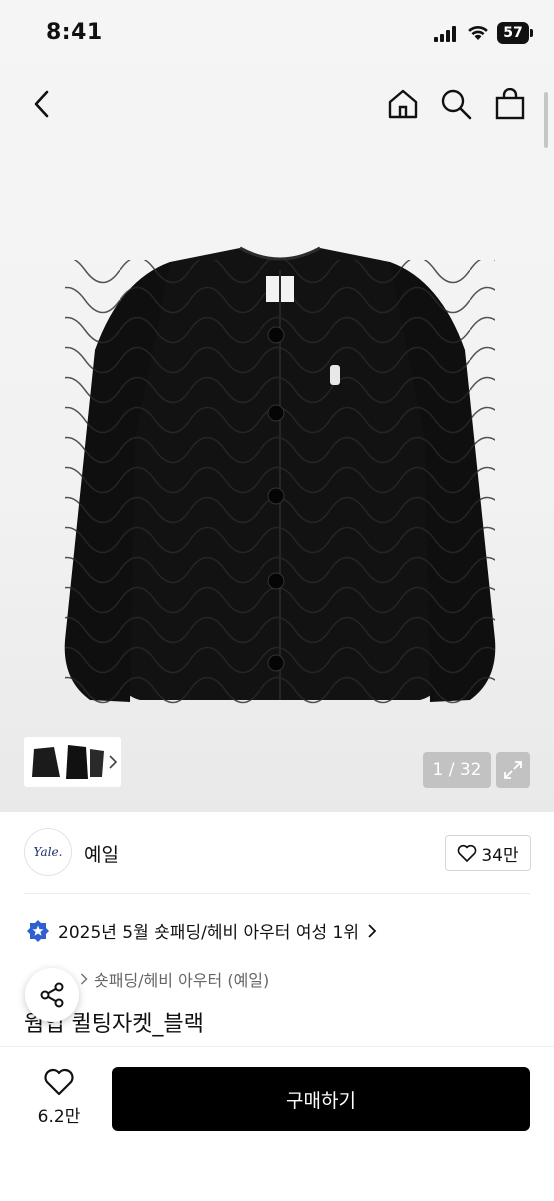  Describe the element at coordinates (546, 120) in the screenshot. I see `scrollbar` at that location.